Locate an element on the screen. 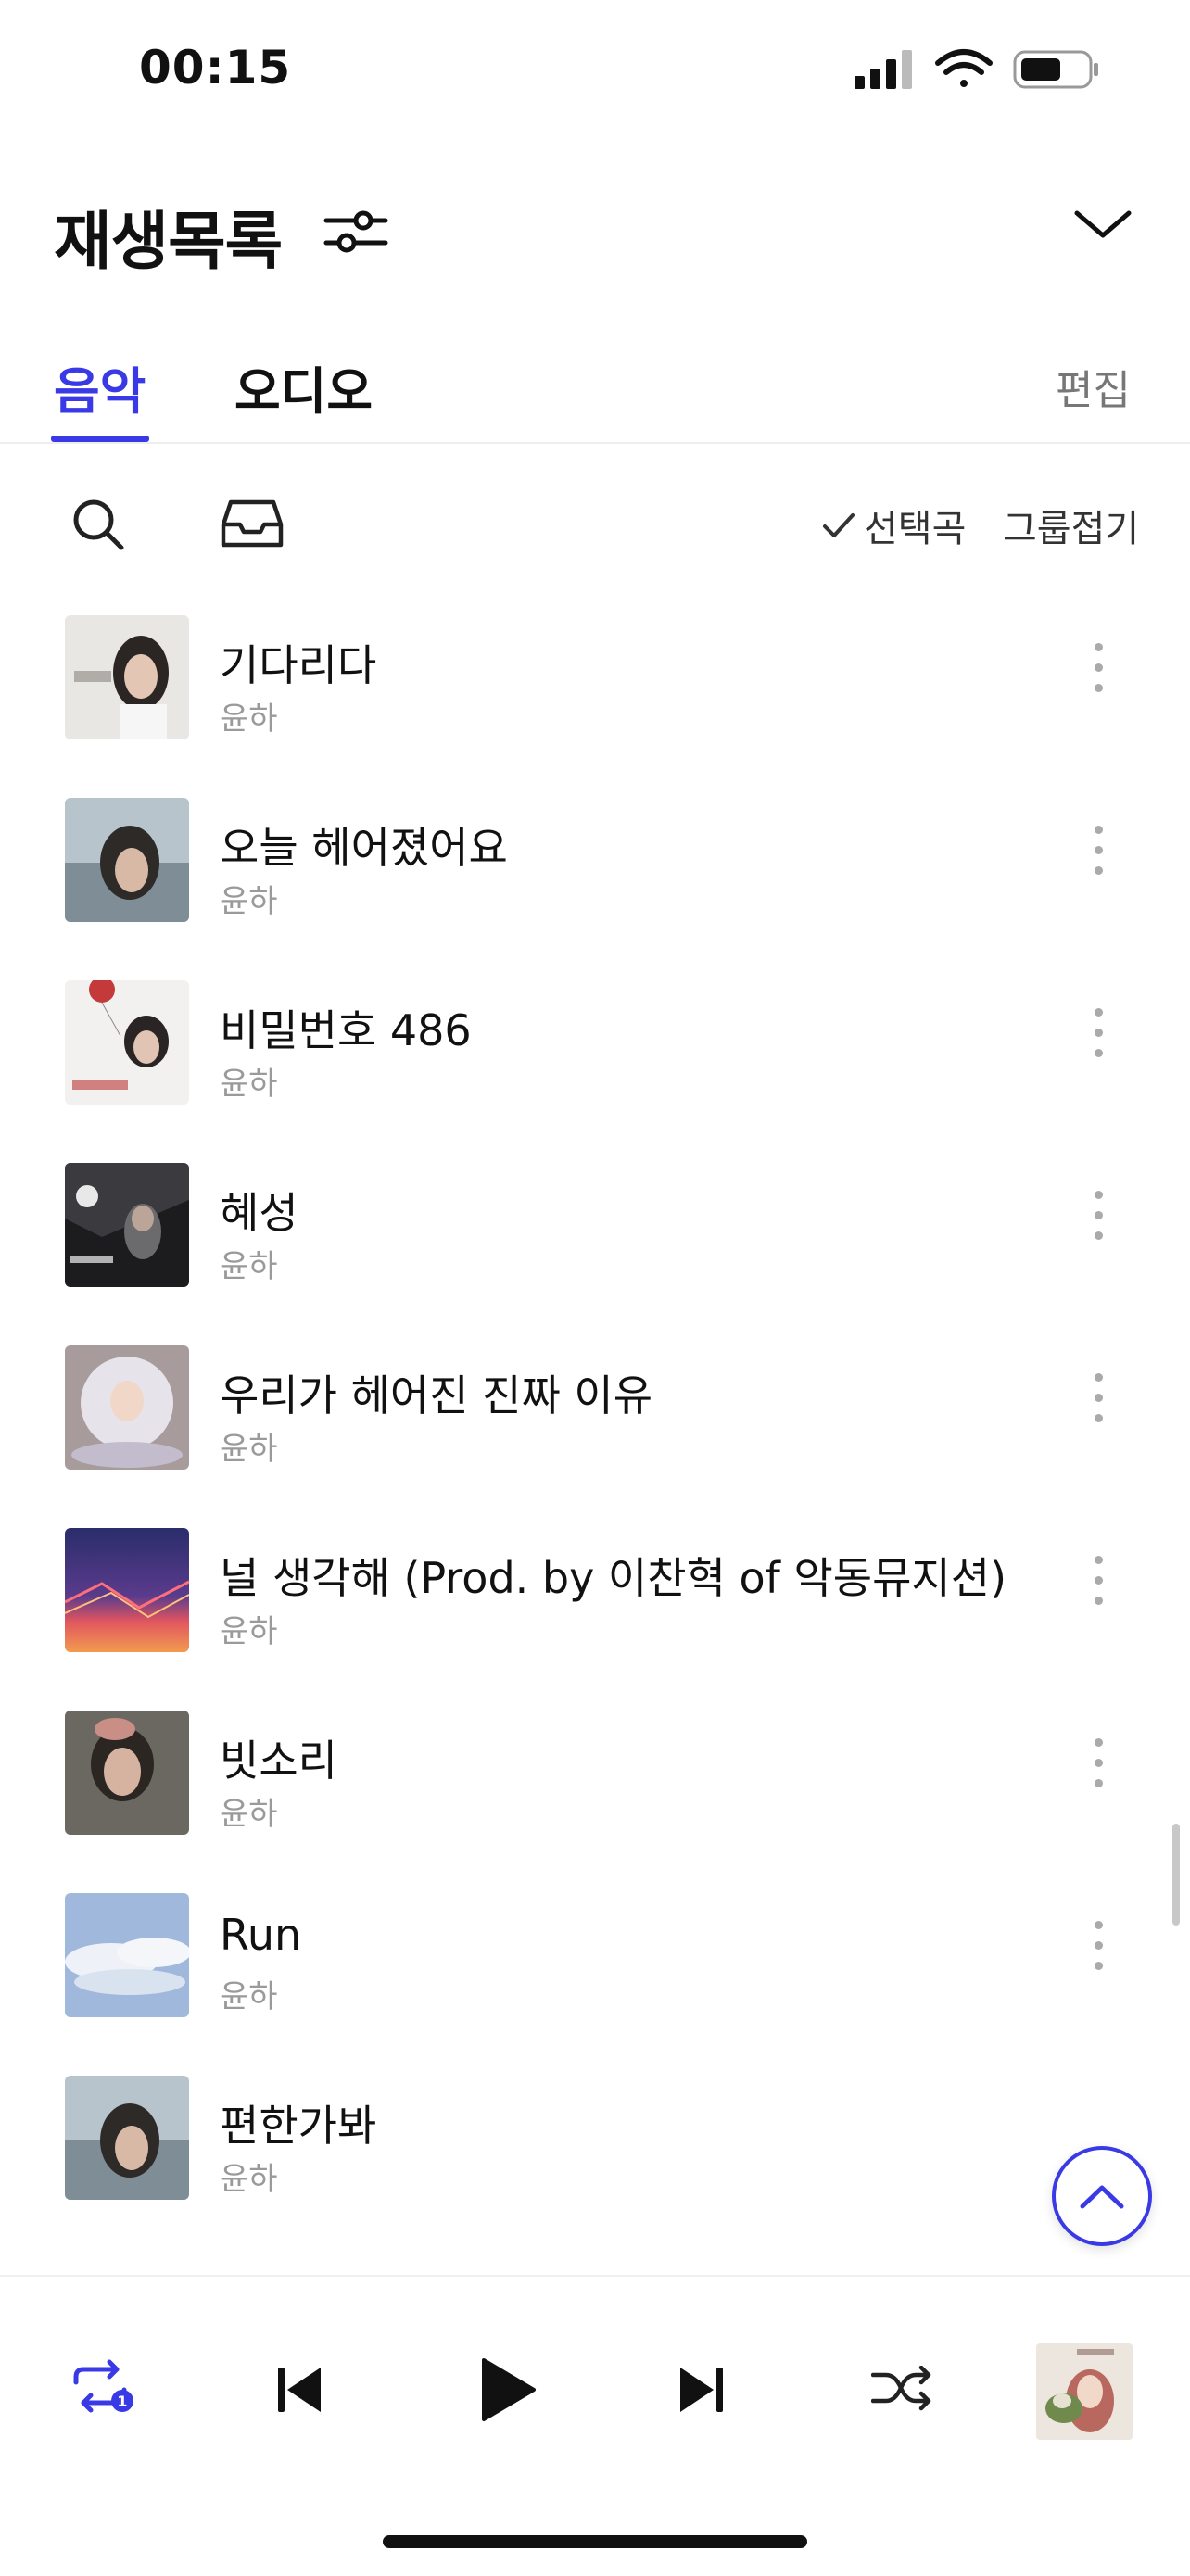 Image resolution: width=1190 pixels, height=2576 pixels. player-bar: 1 is located at coordinates (595, 2425).